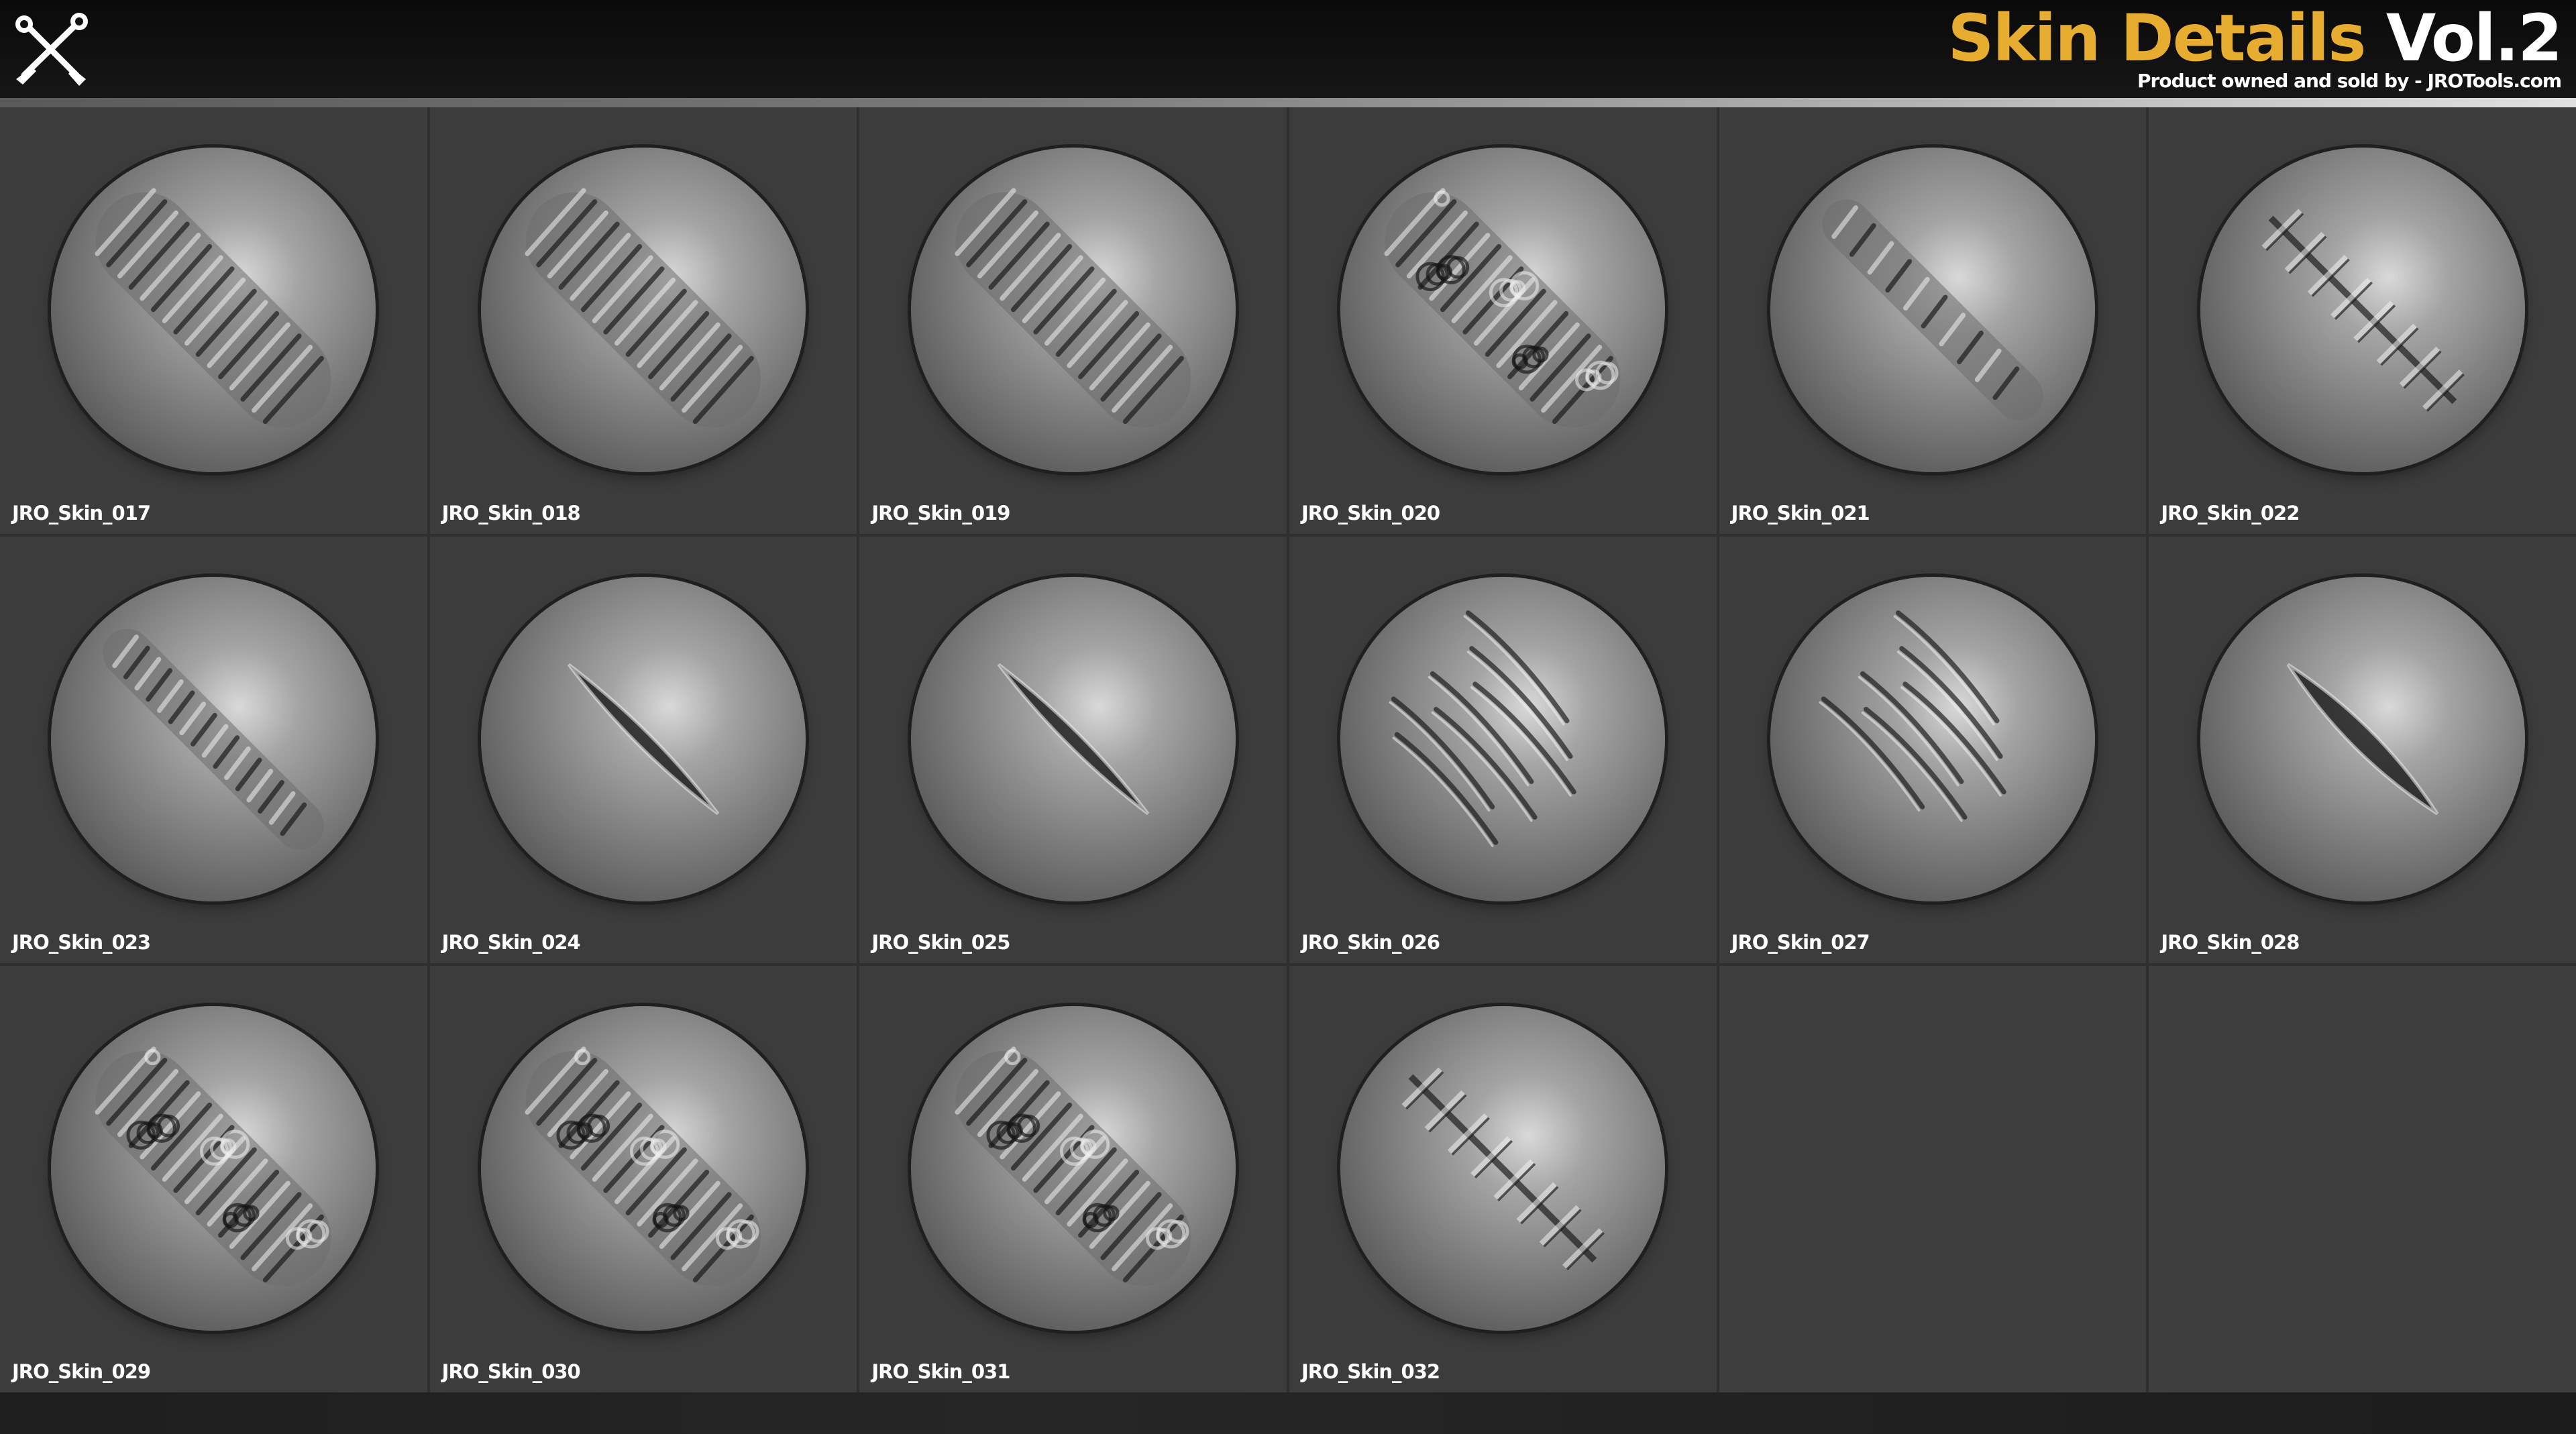 The height and width of the screenshot is (1434, 2576). I want to click on brush-tile: JRO_Skin_031, so click(1073, 1179).